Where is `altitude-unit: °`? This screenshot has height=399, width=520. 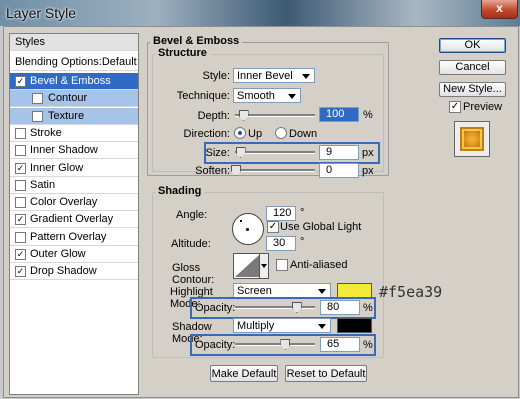
altitude-unit: ° is located at coordinates (302, 242).